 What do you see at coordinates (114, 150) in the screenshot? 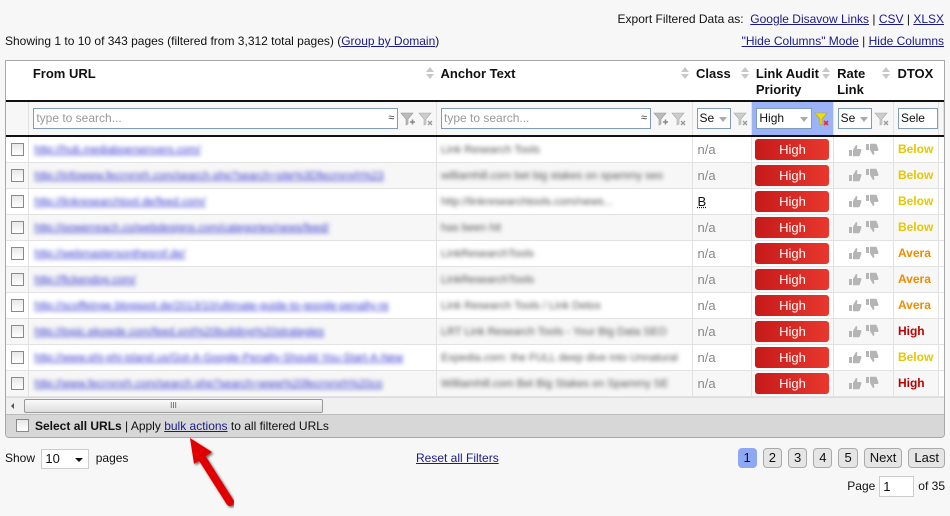
I see `from-url-link: http://hub.mediaboersenvers.com/` at bounding box center [114, 150].